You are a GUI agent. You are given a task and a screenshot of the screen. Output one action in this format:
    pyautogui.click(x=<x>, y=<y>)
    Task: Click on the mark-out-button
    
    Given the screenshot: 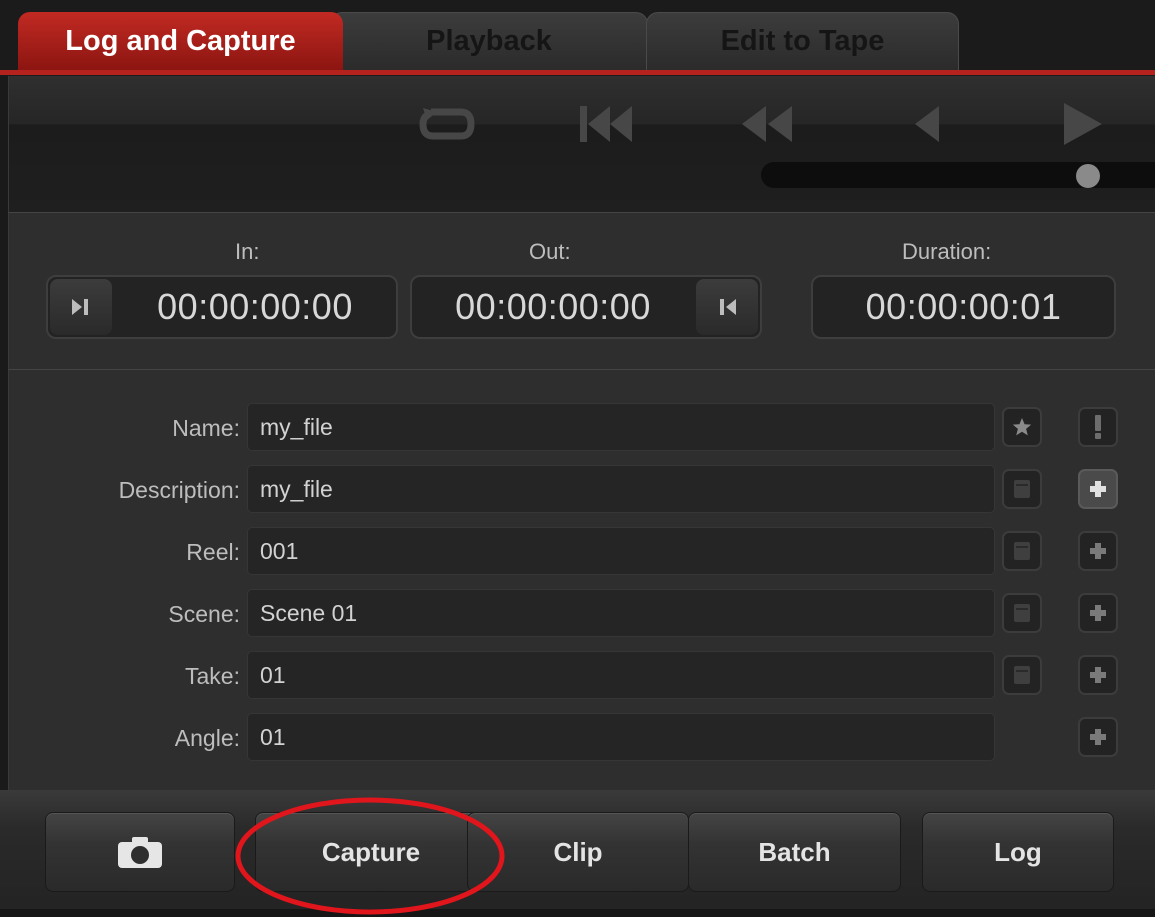 What is the action you would take?
    pyautogui.click(x=727, y=307)
    